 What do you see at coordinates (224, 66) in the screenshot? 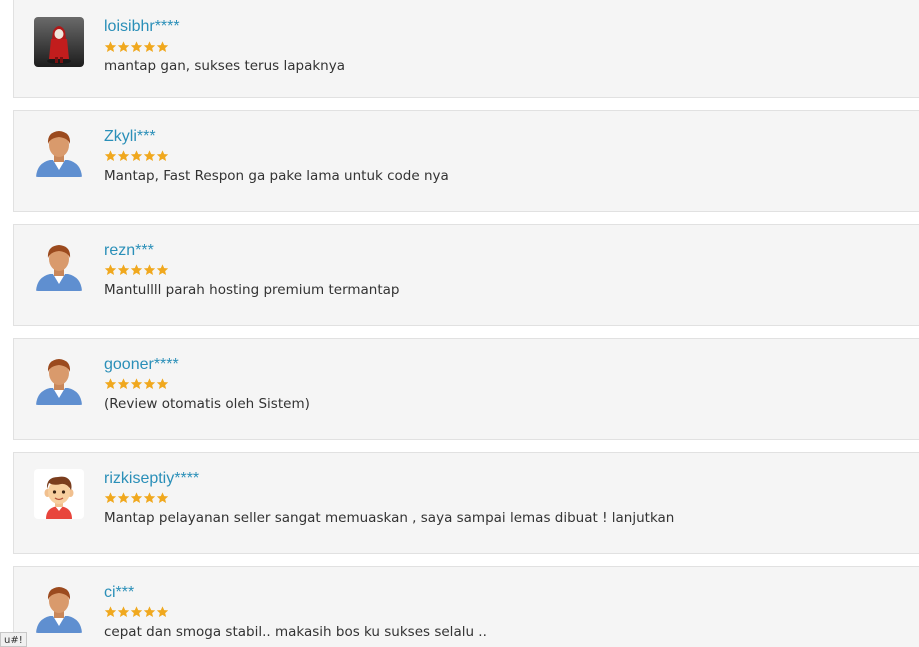
I see `review-comment: mantap gan, sukses terus lapaknya` at bounding box center [224, 66].